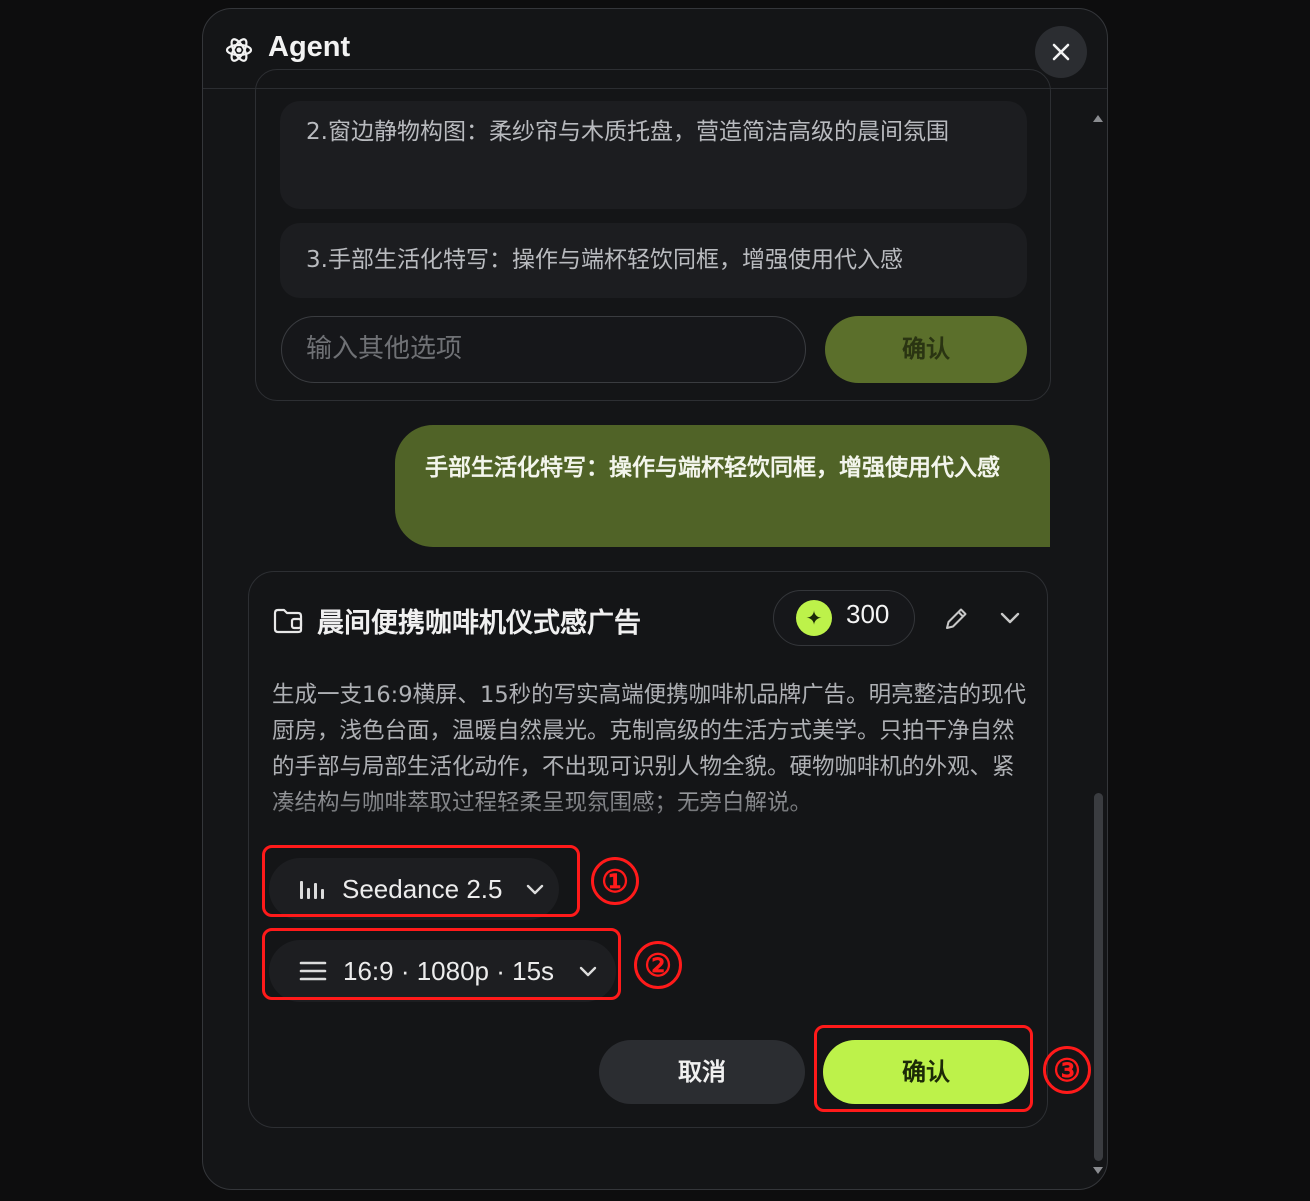  Describe the element at coordinates (652, 803) in the screenshot. I see `description-fade` at that location.